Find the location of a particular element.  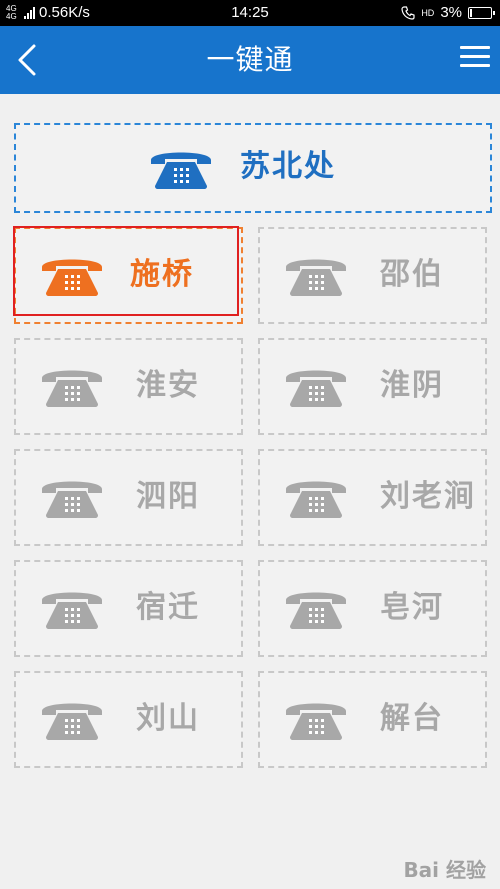

call-tile-label: 皂河 is located at coordinates (412, 607).